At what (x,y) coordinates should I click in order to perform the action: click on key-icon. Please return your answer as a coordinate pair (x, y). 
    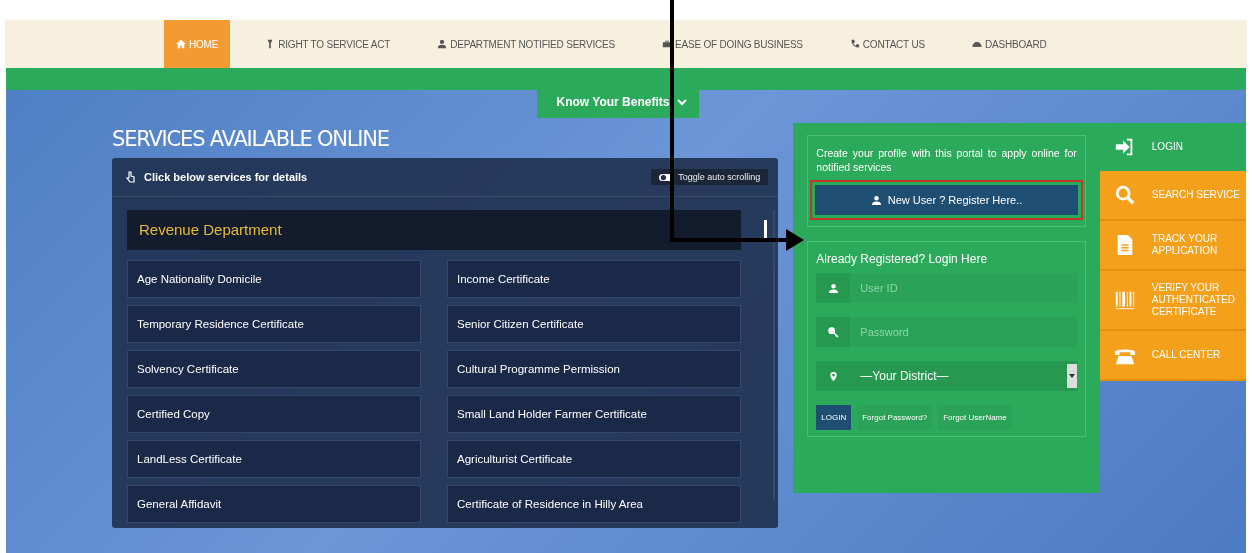
    Looking at the image, I should click on (833, 332).